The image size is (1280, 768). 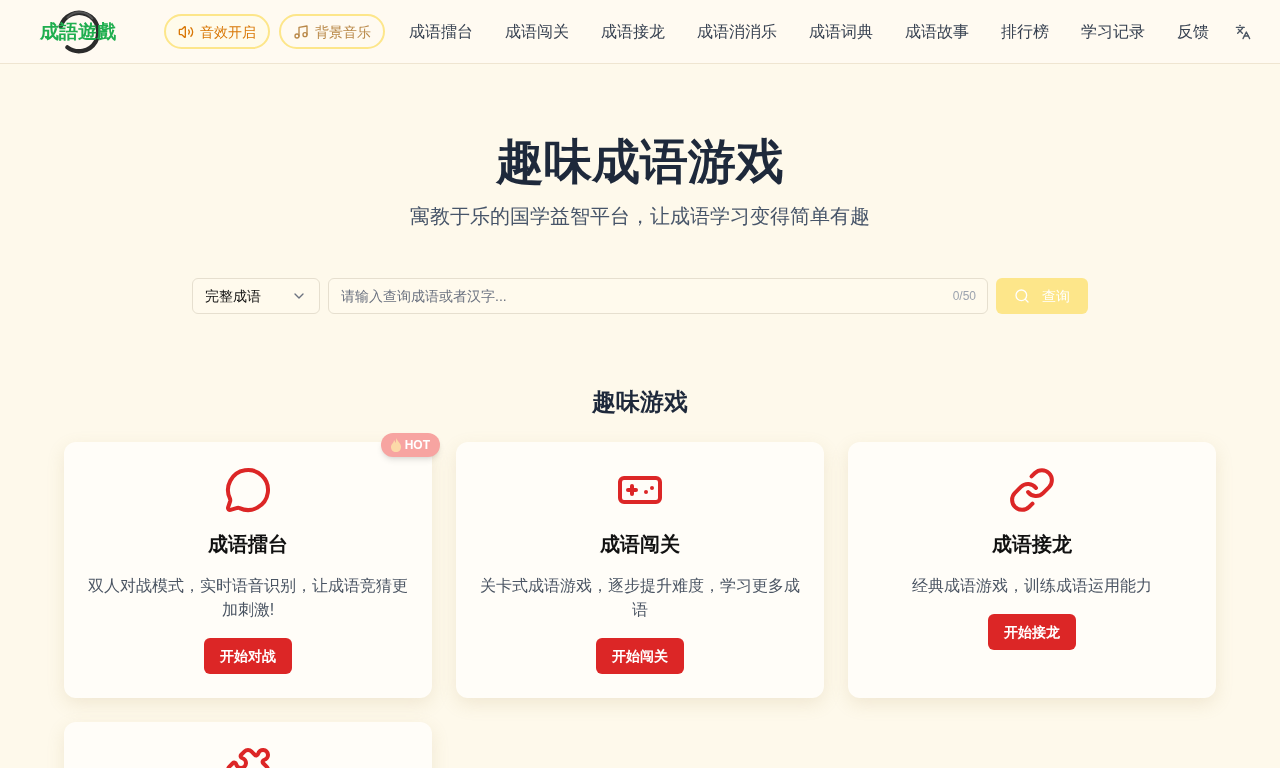 What do you see at coordinates (633, 31) in the screenshot?
I see `nav-link: 成语接龙` at bounding box center [633, 31].